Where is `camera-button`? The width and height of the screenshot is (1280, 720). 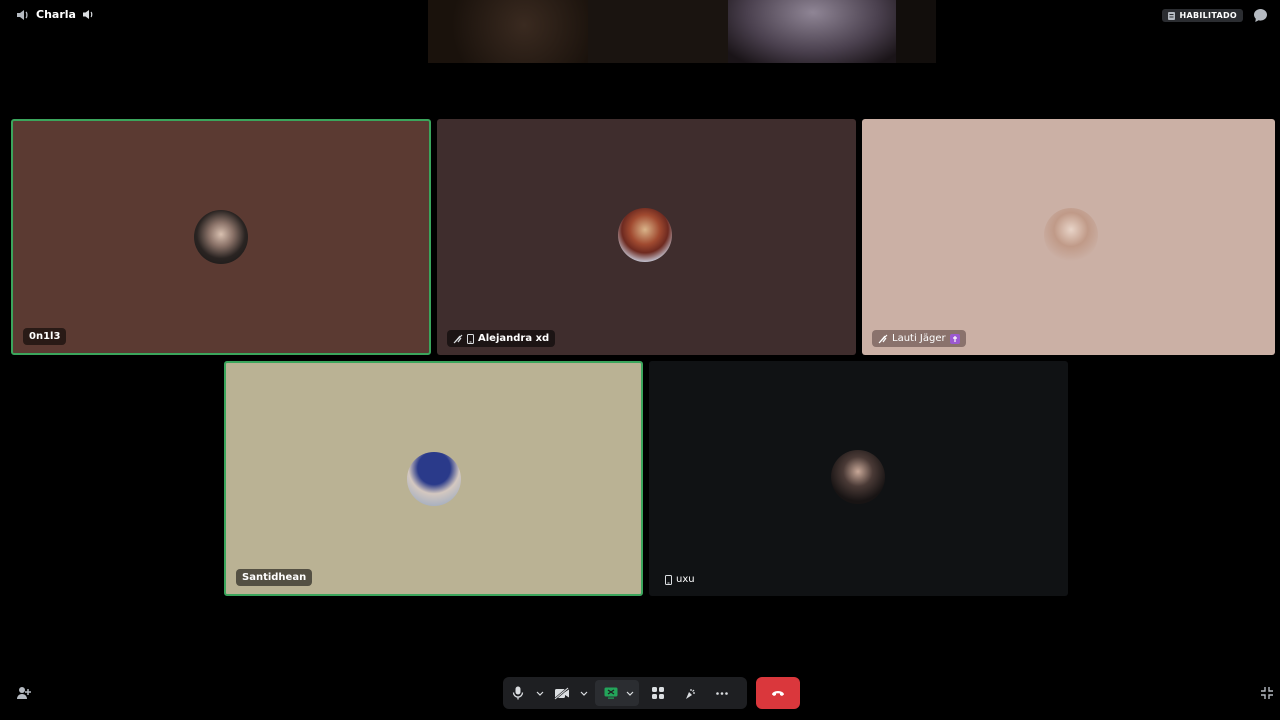
camera-button is located at coordinates (562, 693).